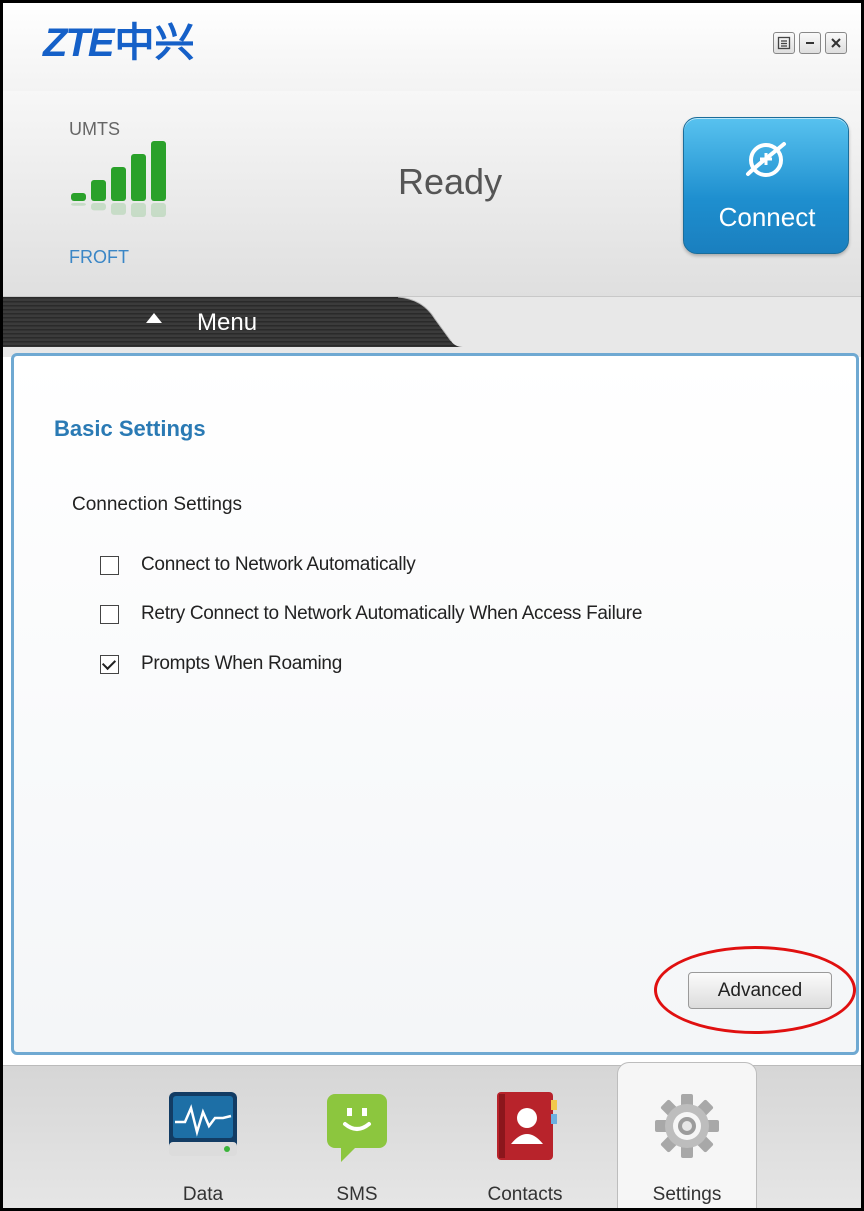  What do you see at coordinates (357, 1128) in the screenshot?
I see `sms-icon` at bounding box center [357, 1128].